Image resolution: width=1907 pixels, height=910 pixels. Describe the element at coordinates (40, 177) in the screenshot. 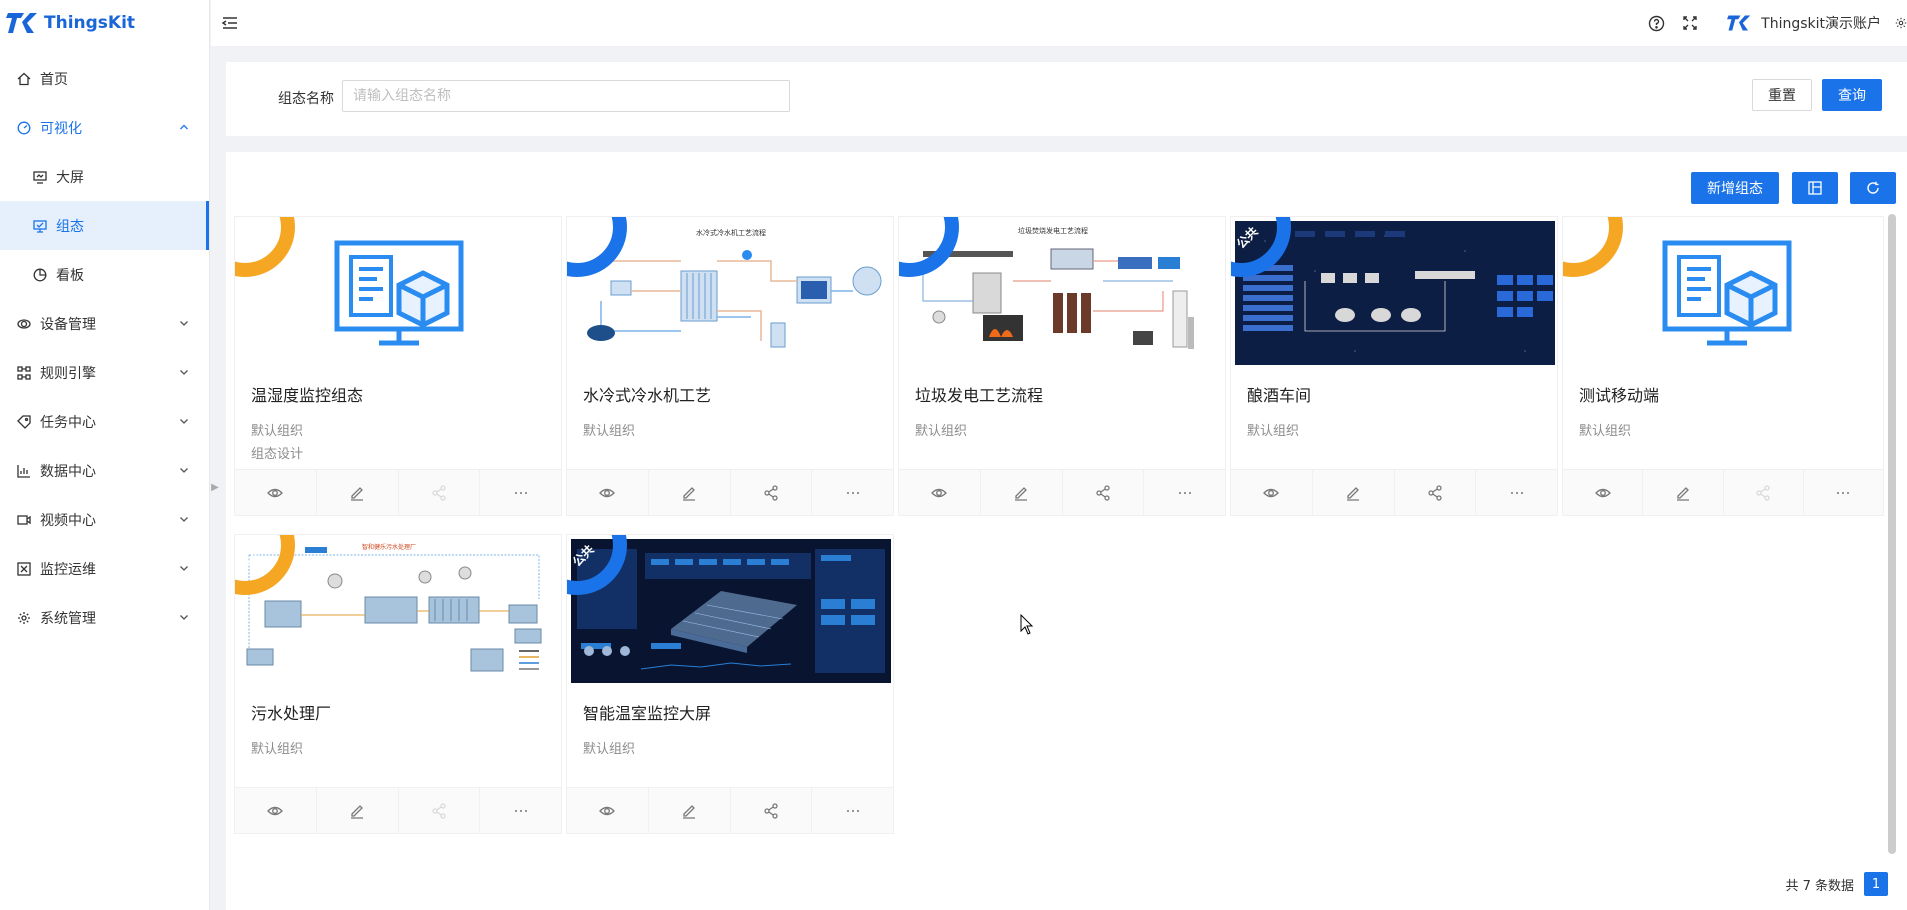

I see `screen-icon` at that location.